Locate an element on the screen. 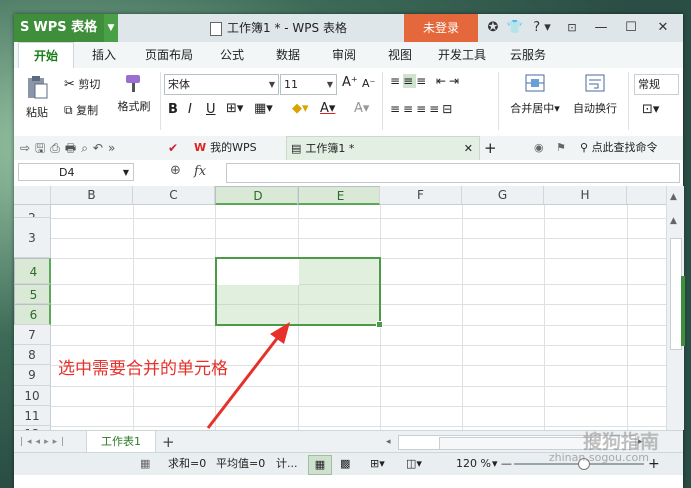  merge-center-button: 合并居中▾ is located at coordinates (535, 94).